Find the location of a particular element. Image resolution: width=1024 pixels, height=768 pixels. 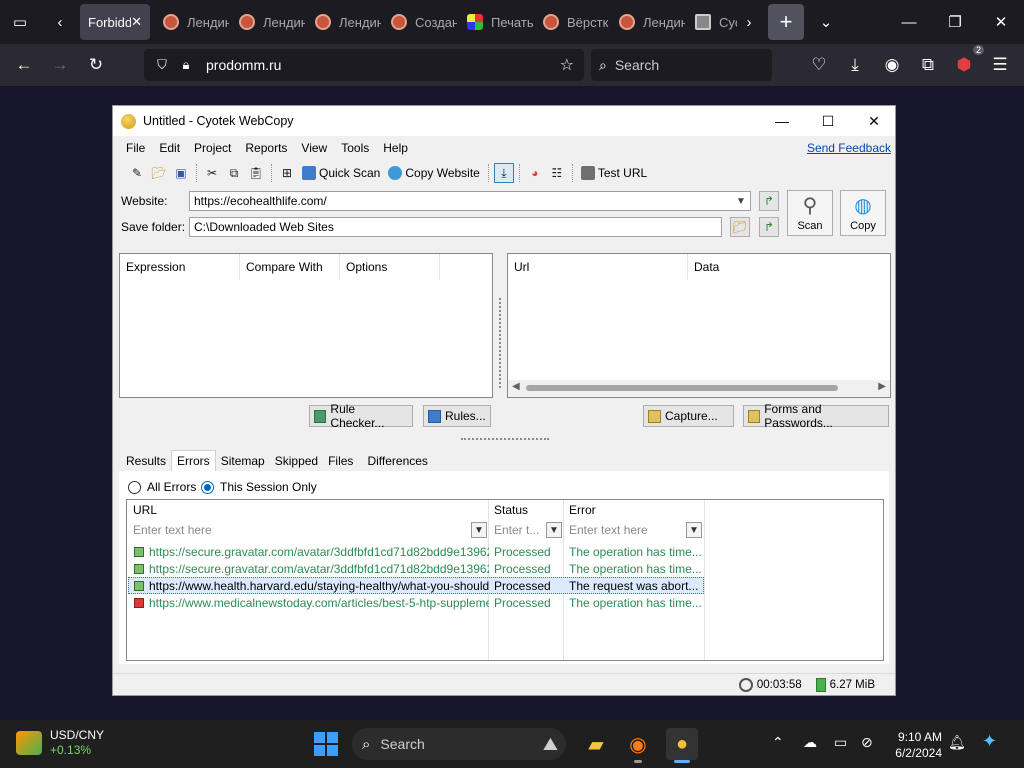

tab-results: Results is located at coordinates (146, 463).